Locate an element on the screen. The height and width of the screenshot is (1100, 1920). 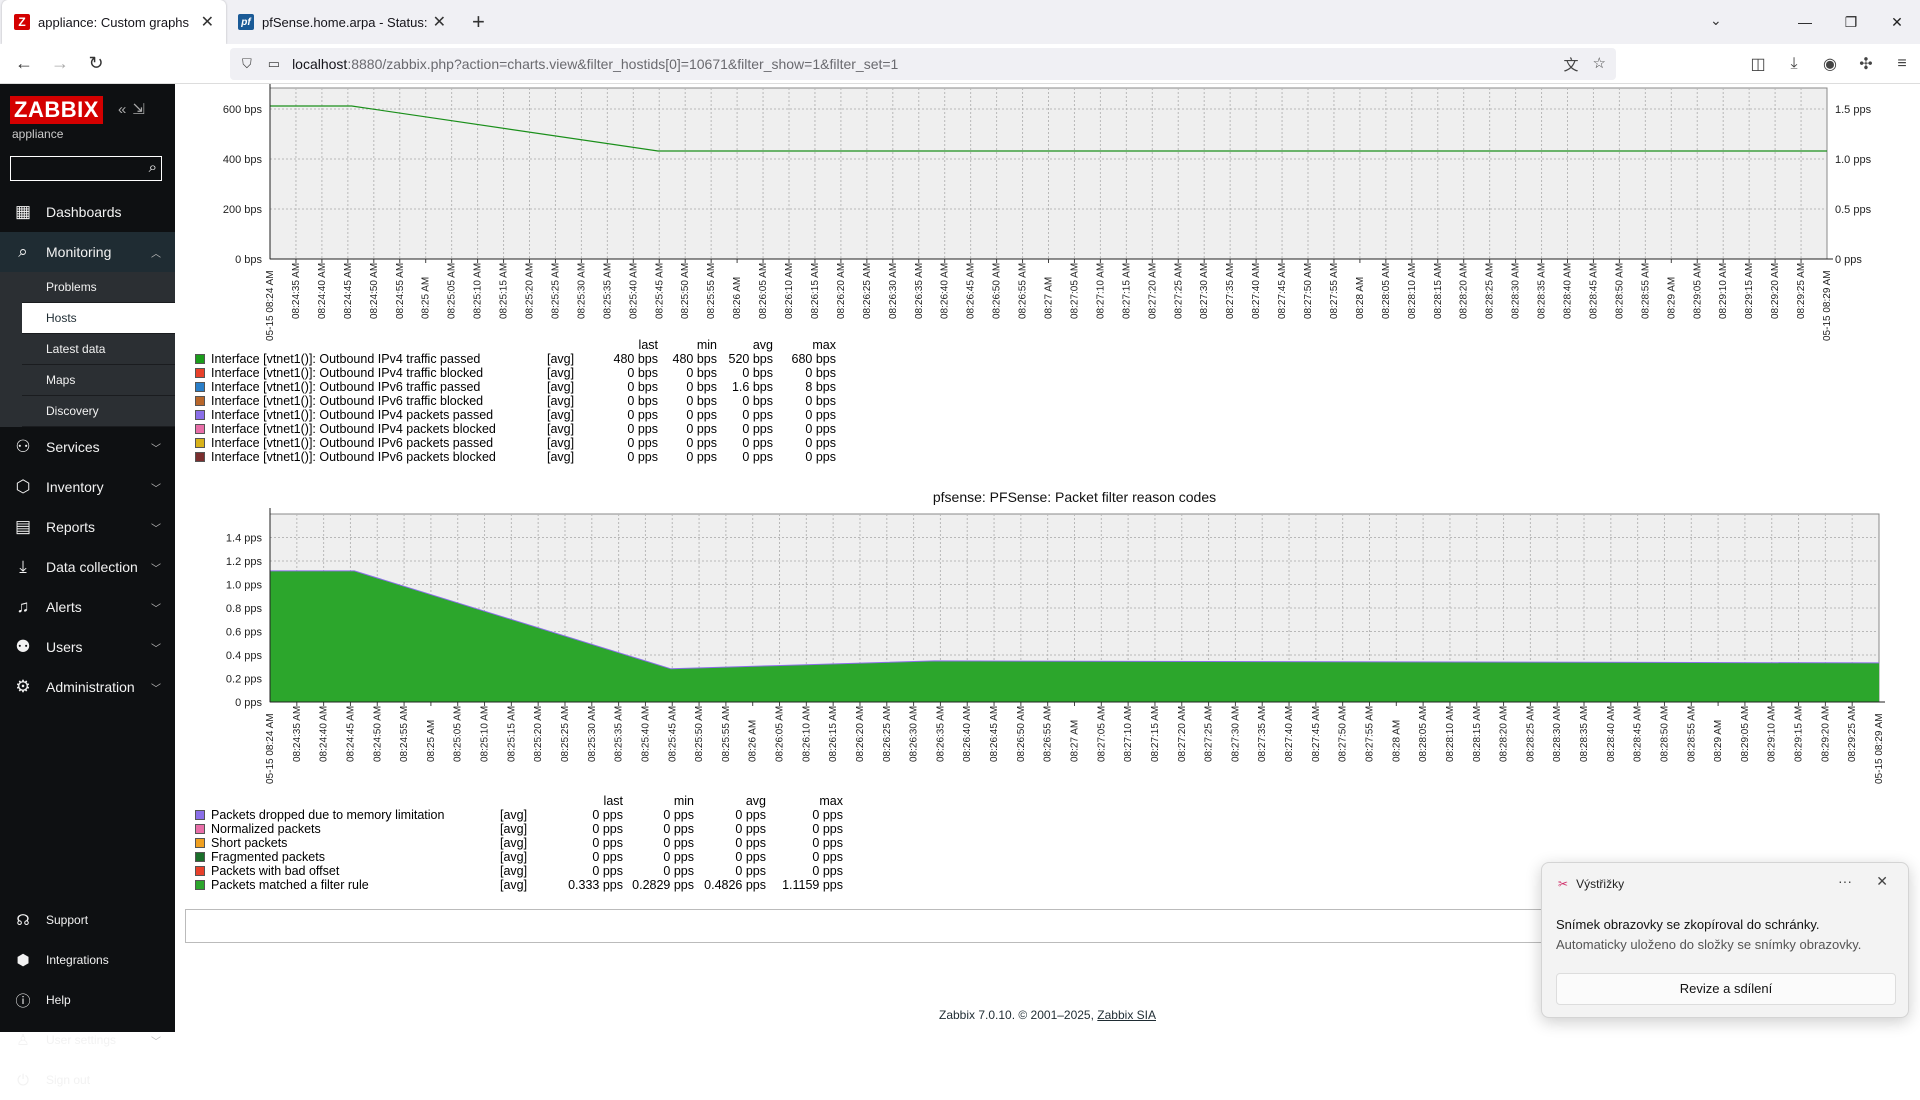
minimize-icon: — is located at coordinates (1805, 22).